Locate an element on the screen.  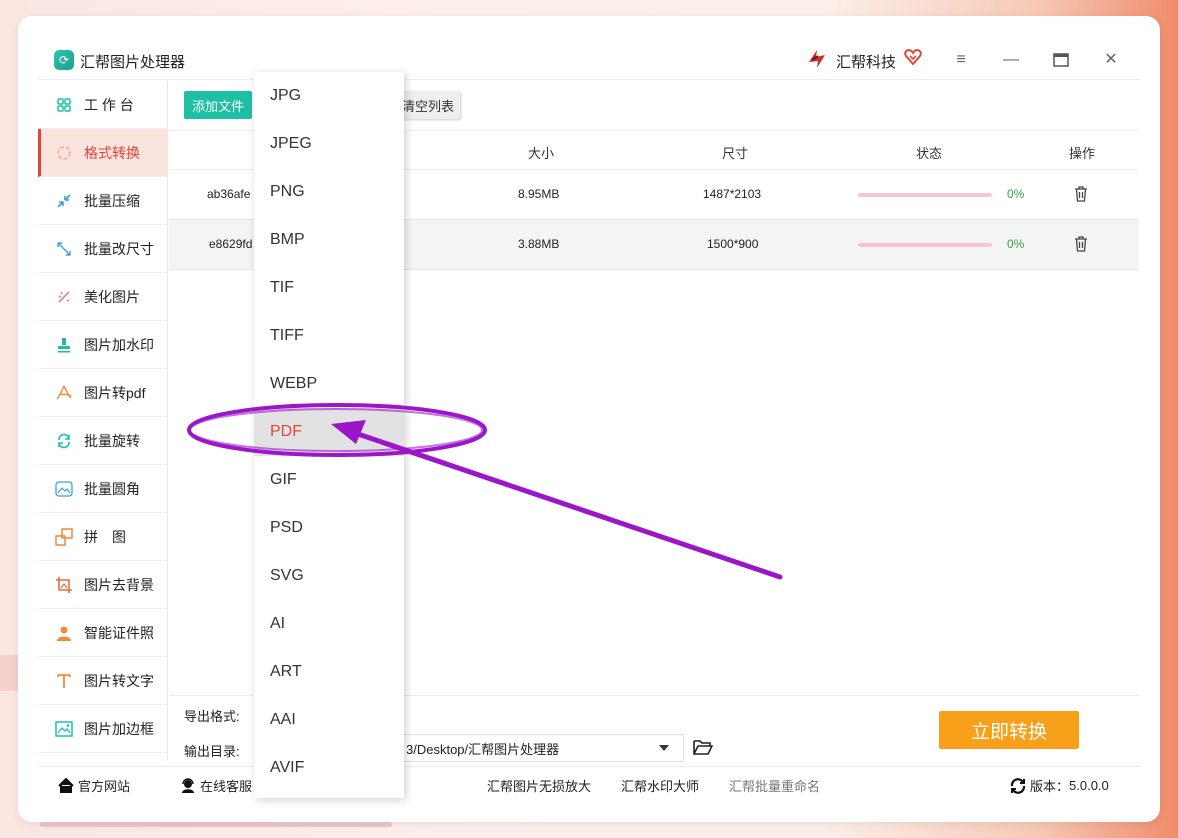
pdf-icon is located at coordinates (64, 393).